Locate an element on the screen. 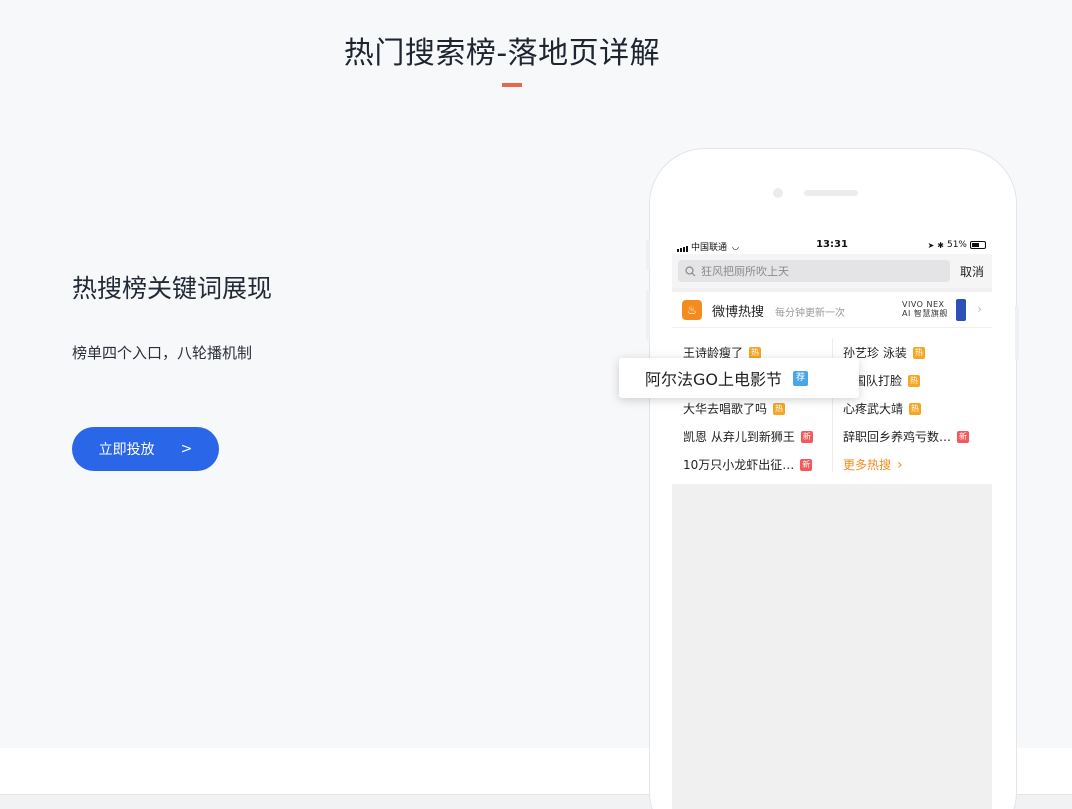 This screenshot has width=1072, height=809. popup-text: 阿尔法GO上电影节 is located at coordinates (713, 379).